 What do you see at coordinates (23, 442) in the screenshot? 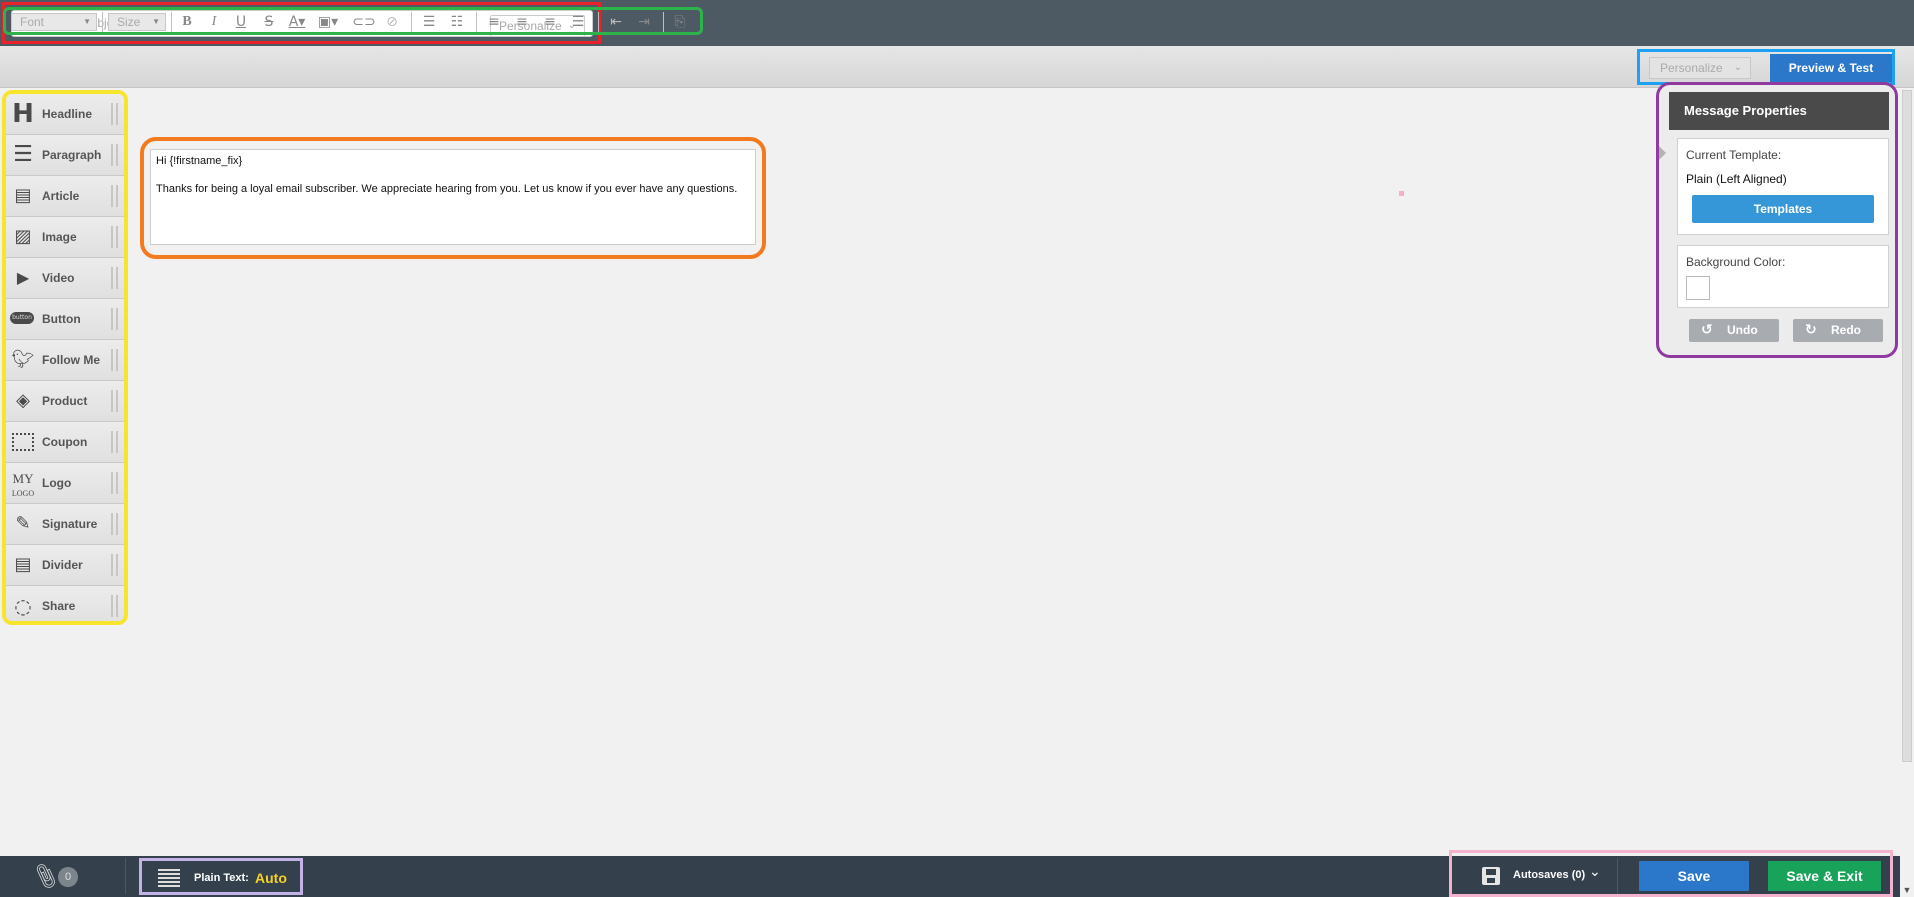
I see `coupon-icon` at bounding box center [23, 442].